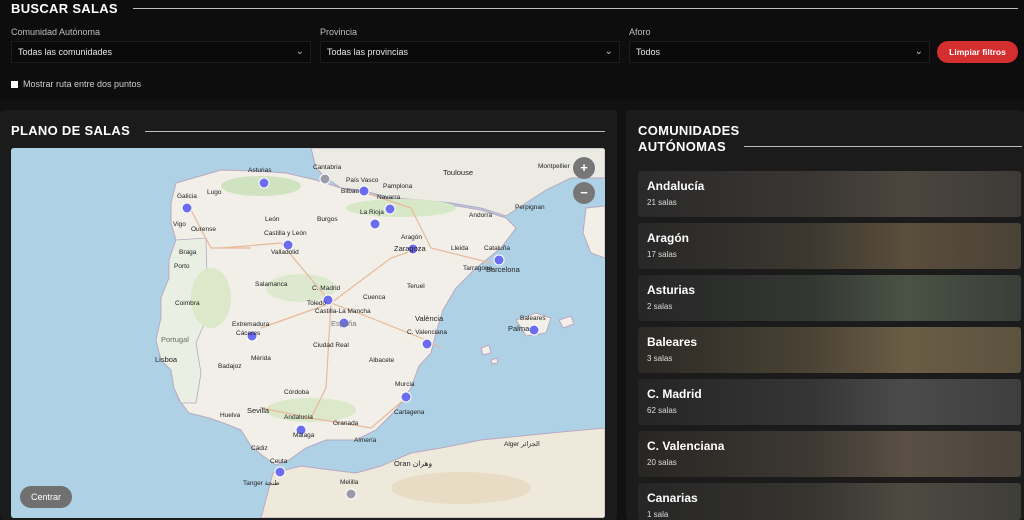  I want to click on map-label-caceres: Cáceres, so click(248, 333).